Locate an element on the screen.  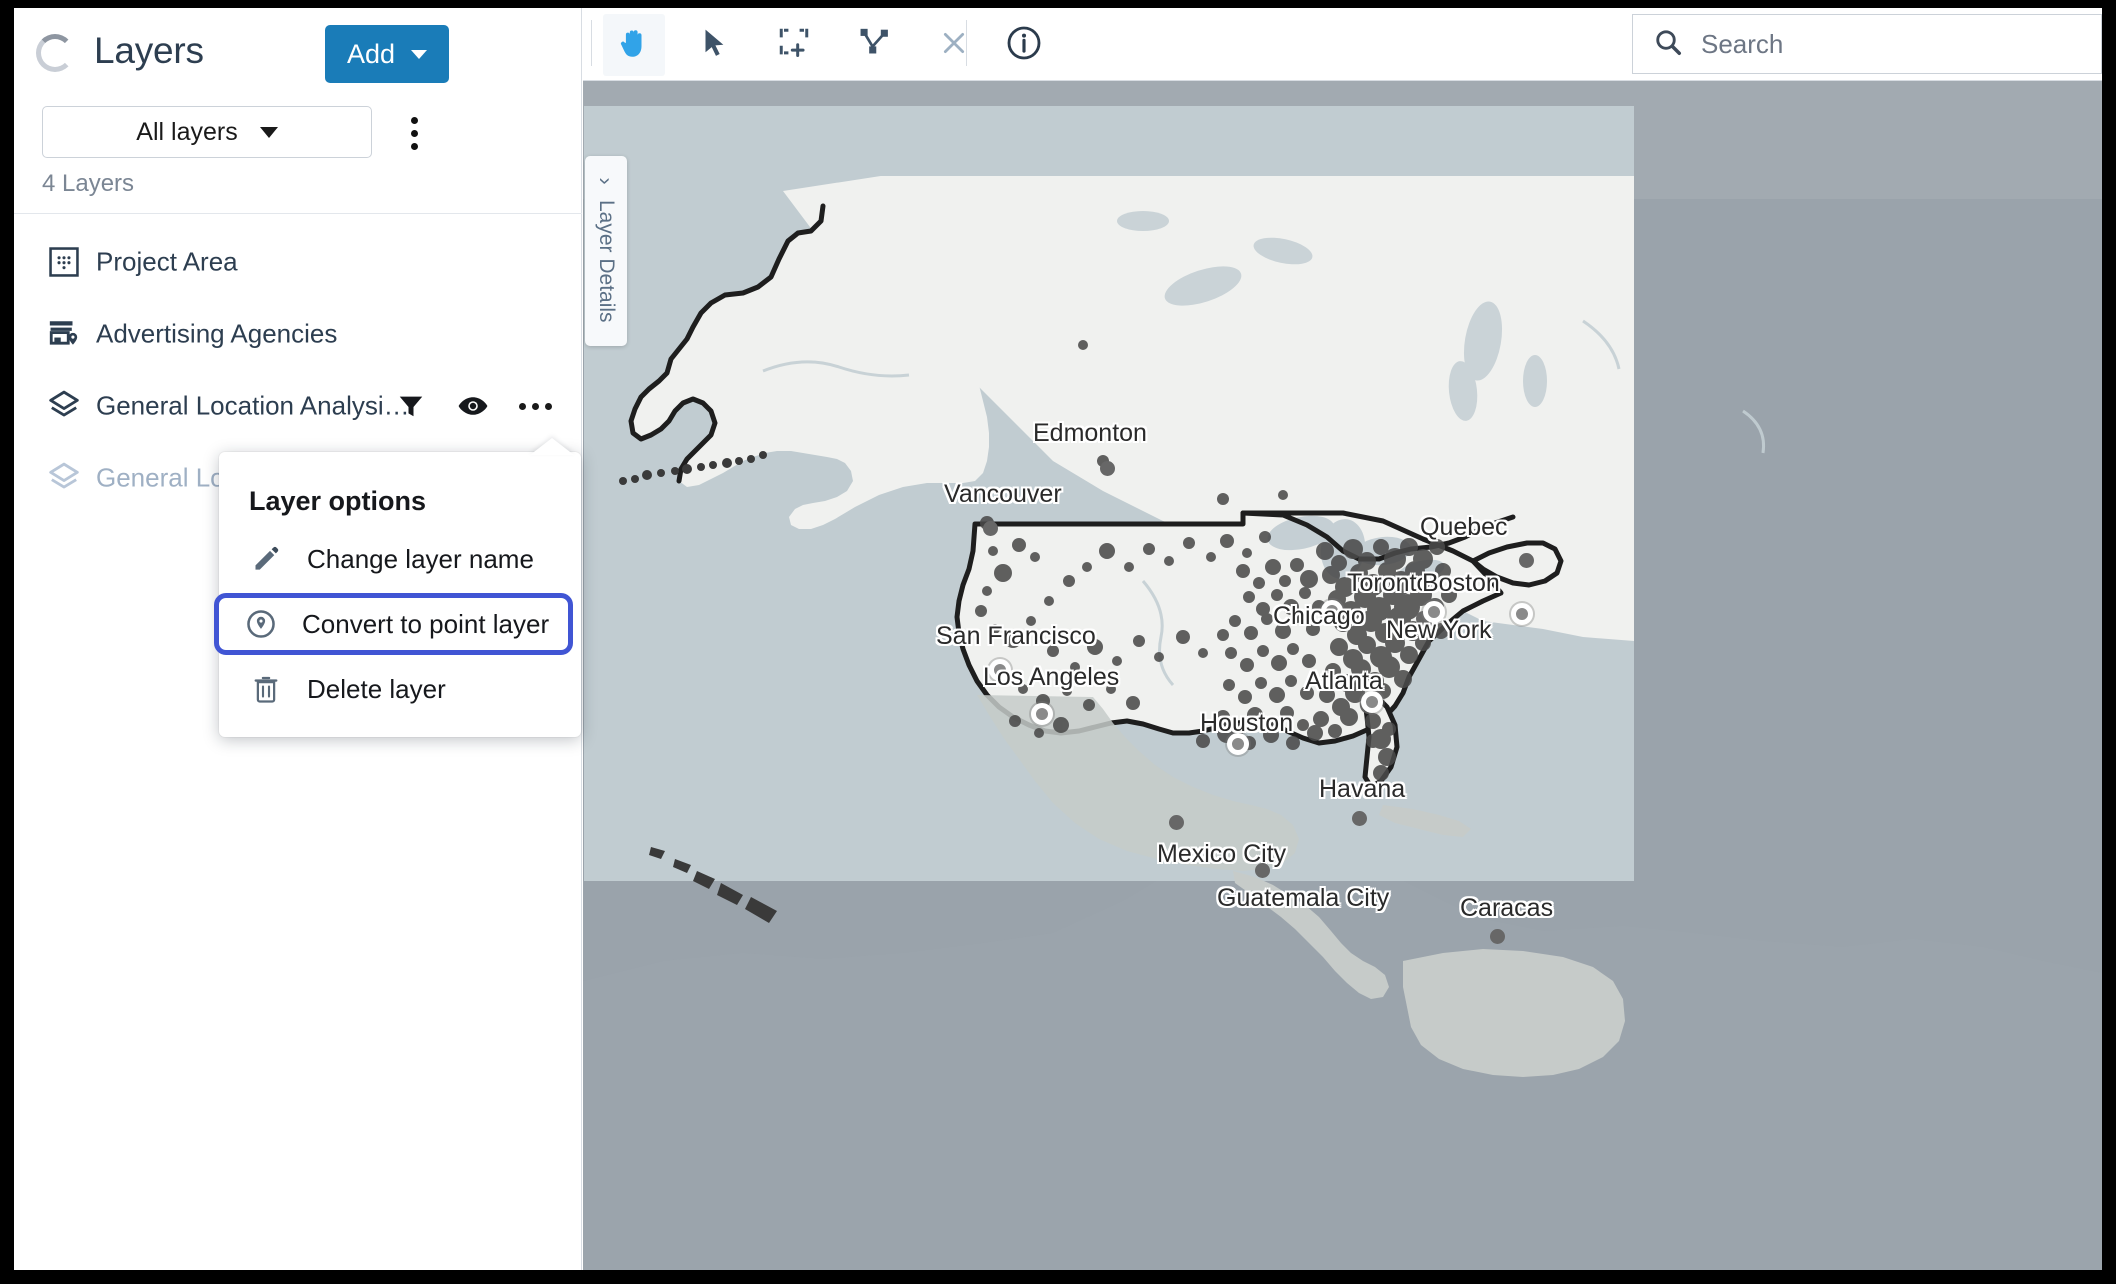
map-toolbar is located at coordinates (1342, 44).